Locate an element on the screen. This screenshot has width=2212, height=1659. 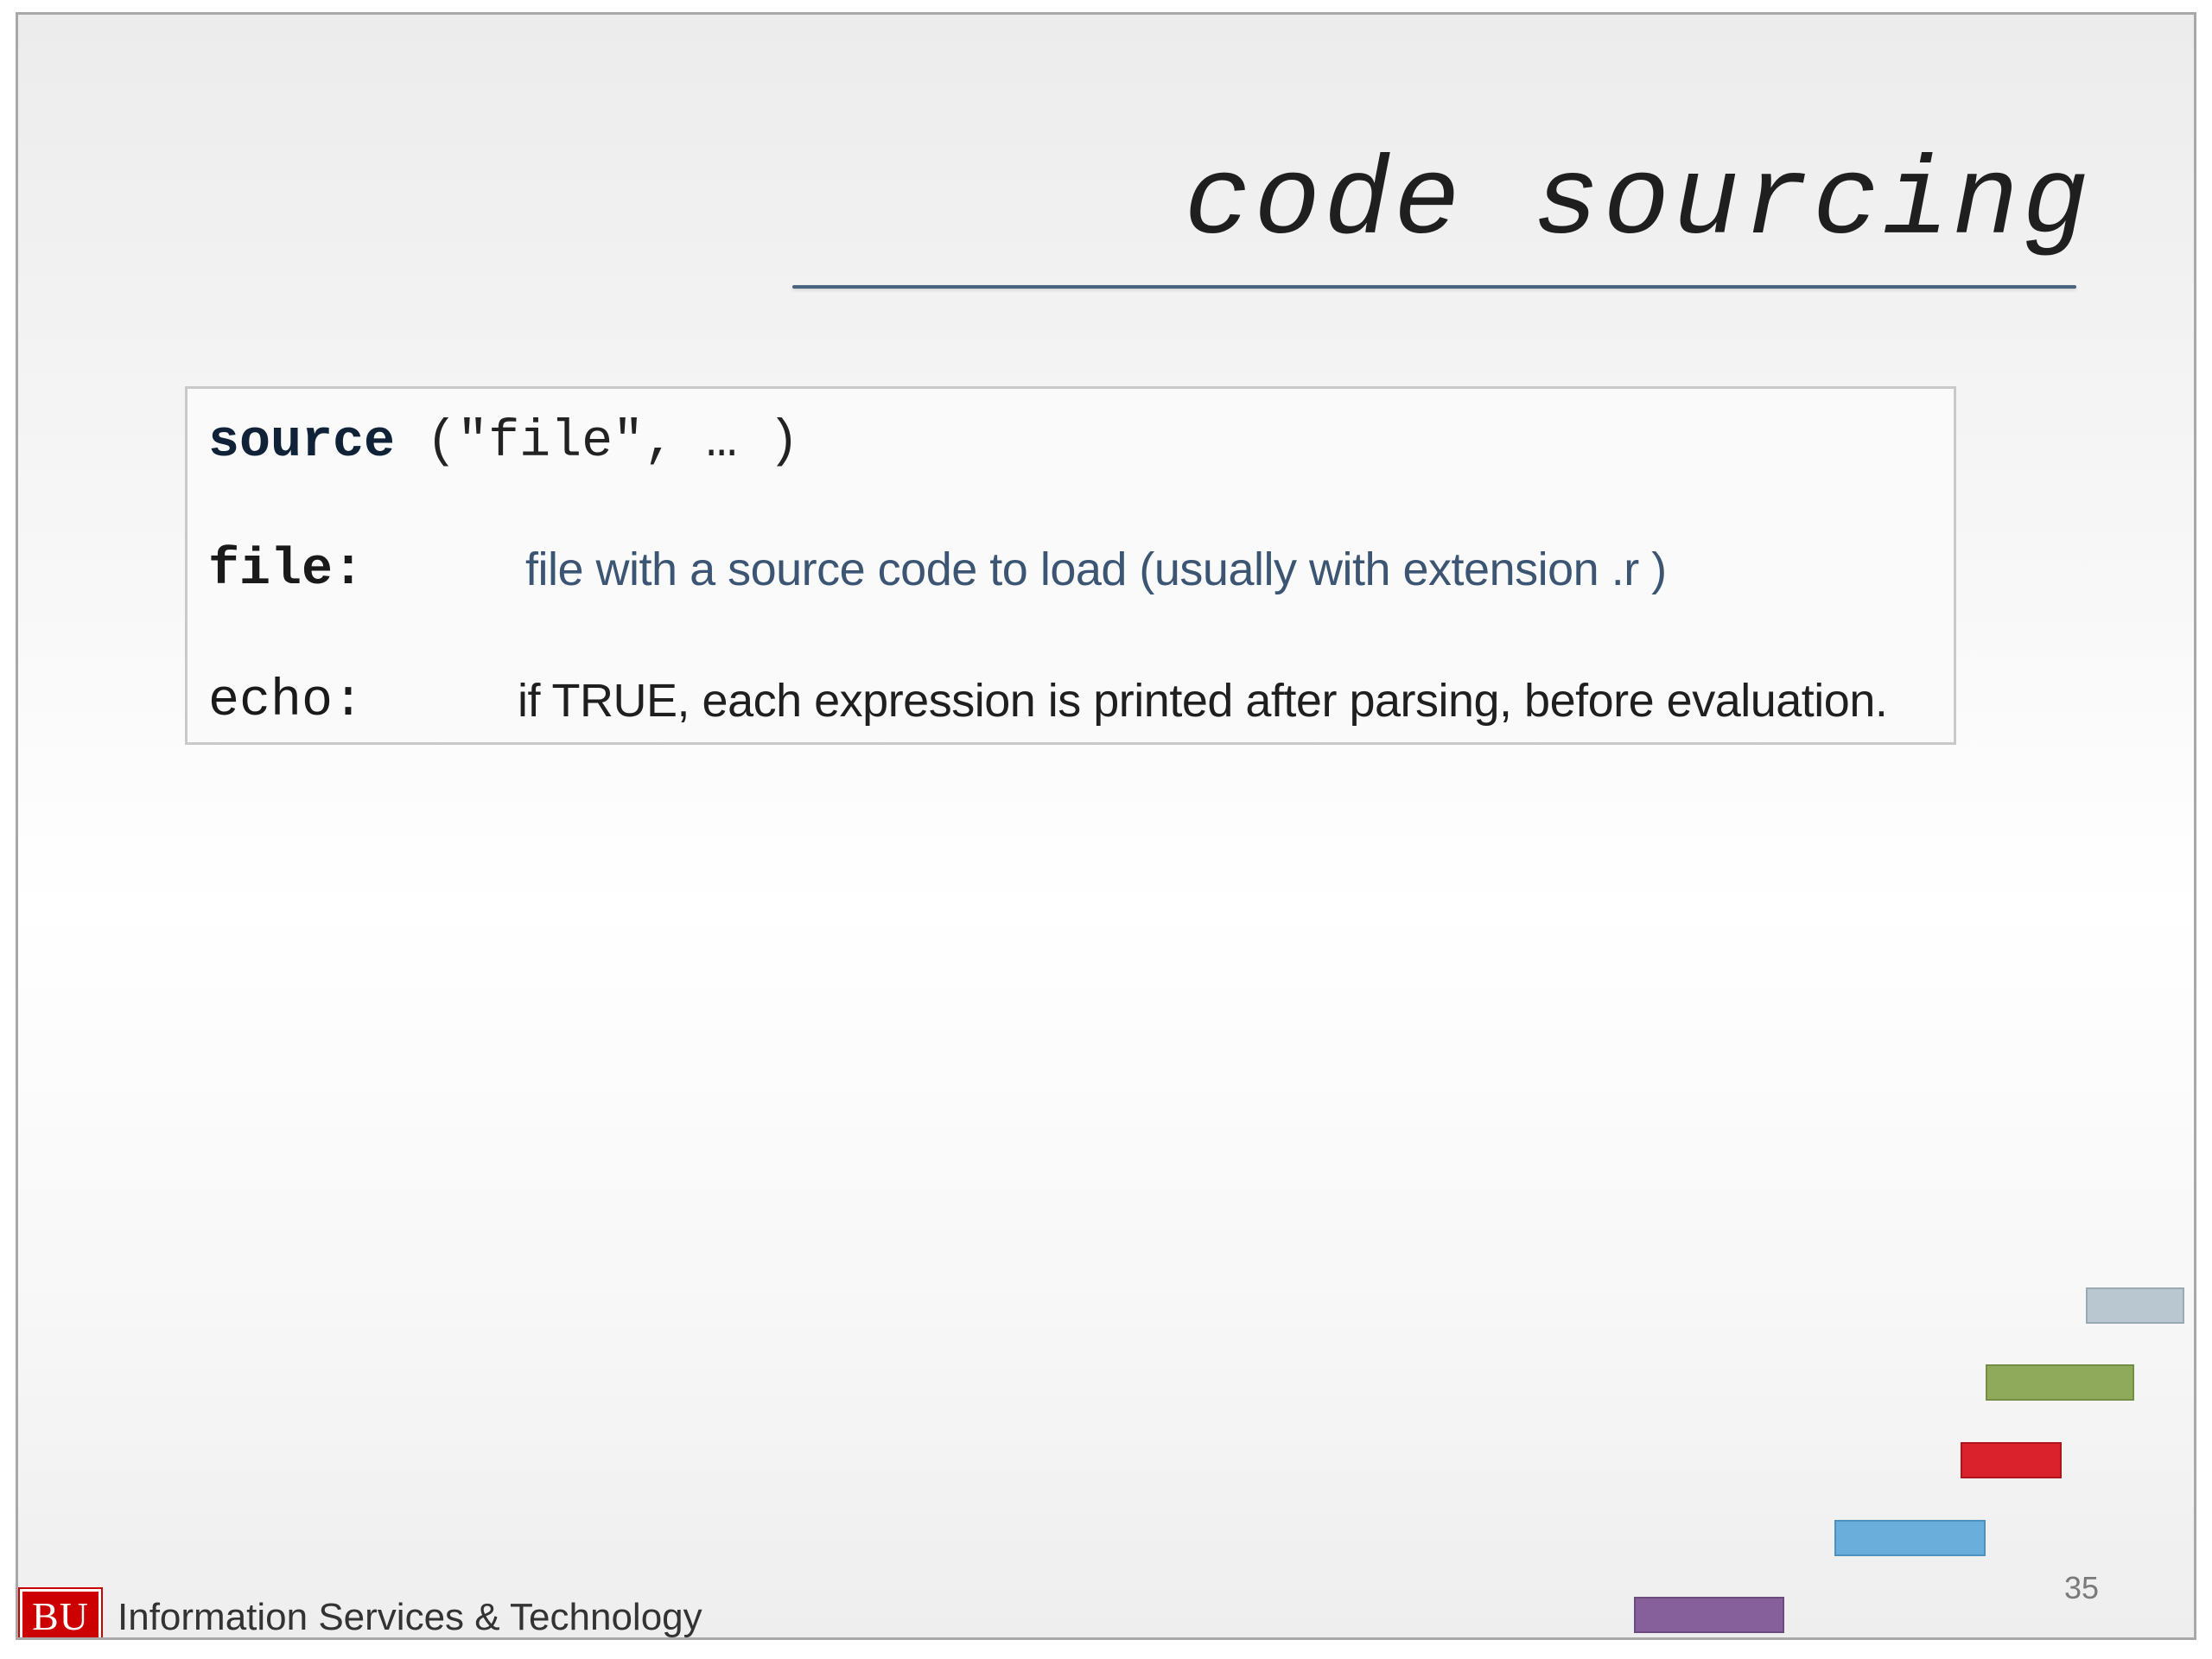
code-function-name: source is located at coordinates (302, 442).